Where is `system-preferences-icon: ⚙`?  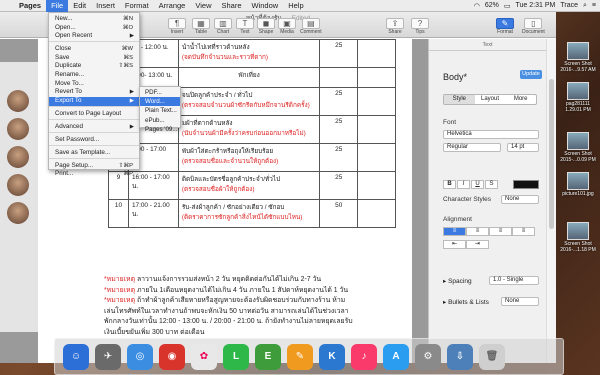 system-preferences-icon: ⚙ is located at coordinates (428, 356).